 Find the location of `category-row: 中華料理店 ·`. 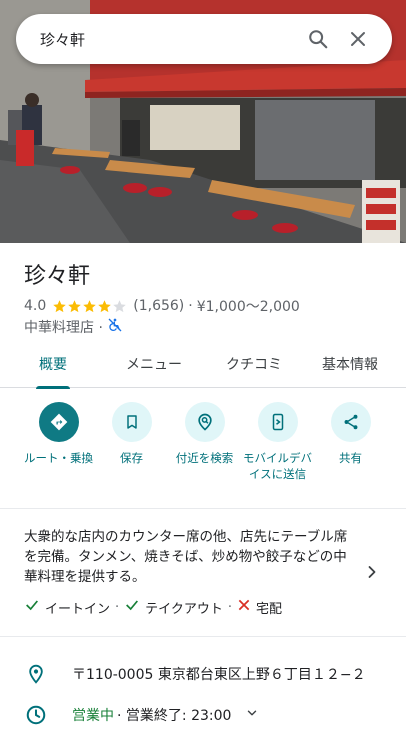

category-row: 中華料理店 · is located at coordinates (73, 327).